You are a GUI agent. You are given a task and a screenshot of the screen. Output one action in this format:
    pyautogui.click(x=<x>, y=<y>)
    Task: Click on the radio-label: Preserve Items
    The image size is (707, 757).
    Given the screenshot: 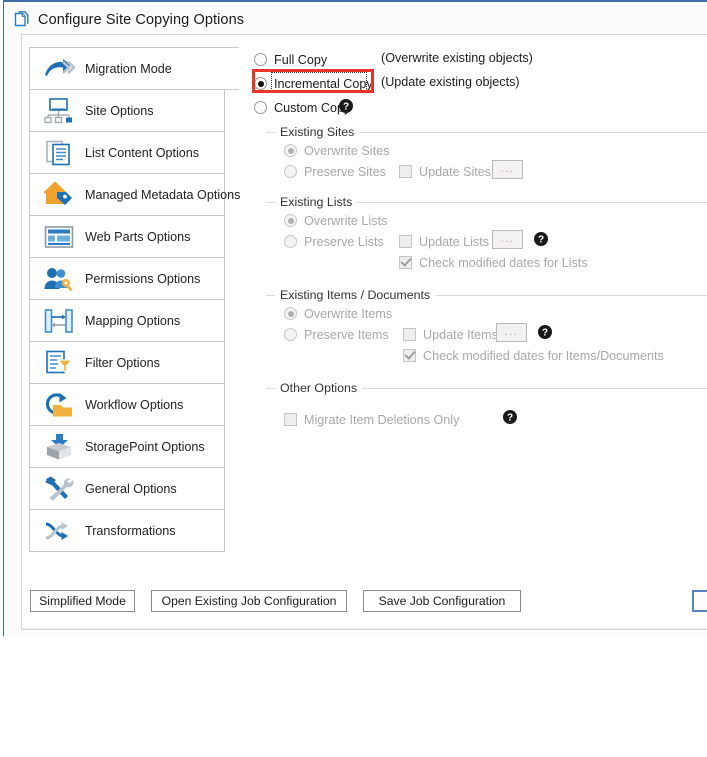 What is the action you would take?
    pyautogui.click(x=346, y=334)
    